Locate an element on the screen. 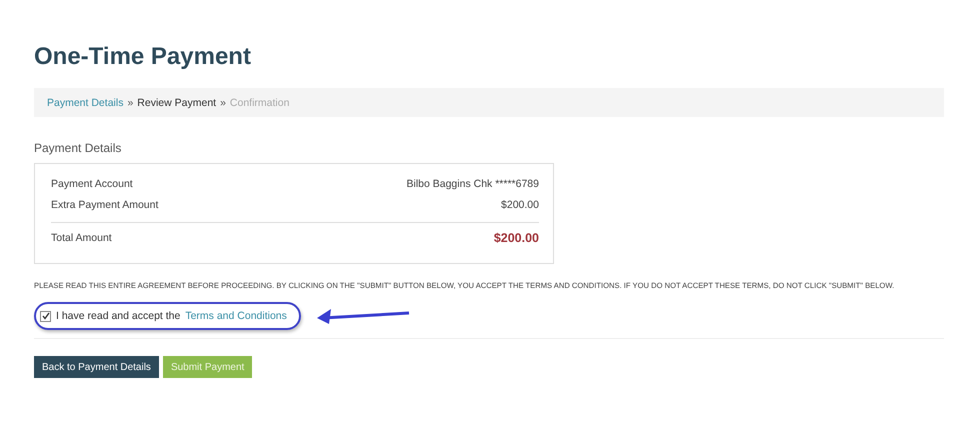 This screenshot has width=962, height=444. detail-label: Total Amount is located at coordinates (81, 238).